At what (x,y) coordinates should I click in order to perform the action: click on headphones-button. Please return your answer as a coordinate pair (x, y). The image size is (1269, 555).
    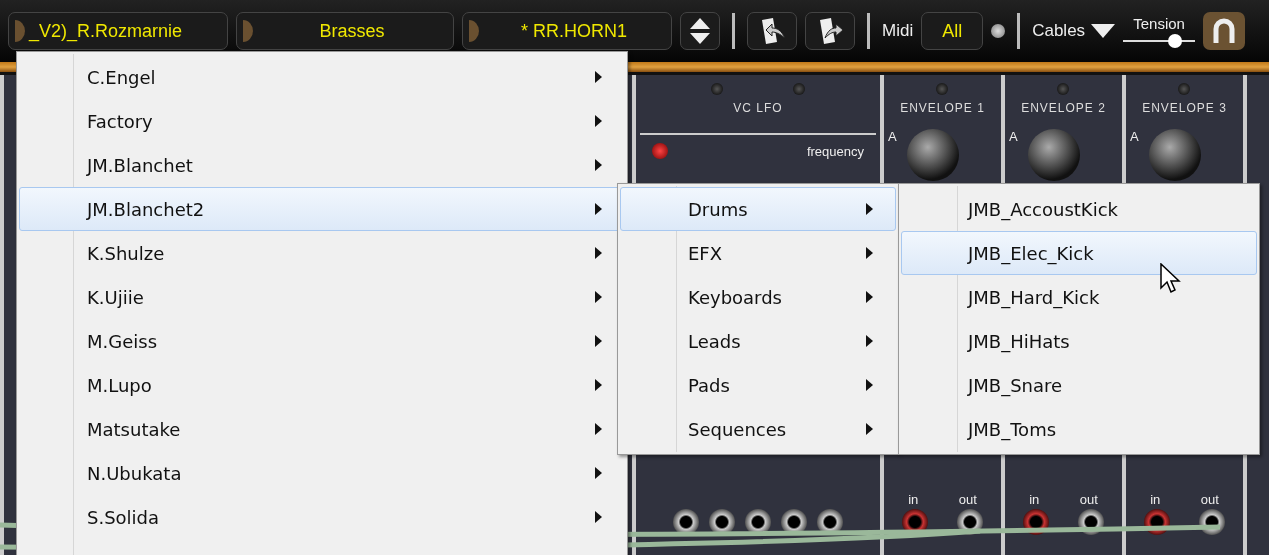
    Looking at the image, I should click on (1224, 31).